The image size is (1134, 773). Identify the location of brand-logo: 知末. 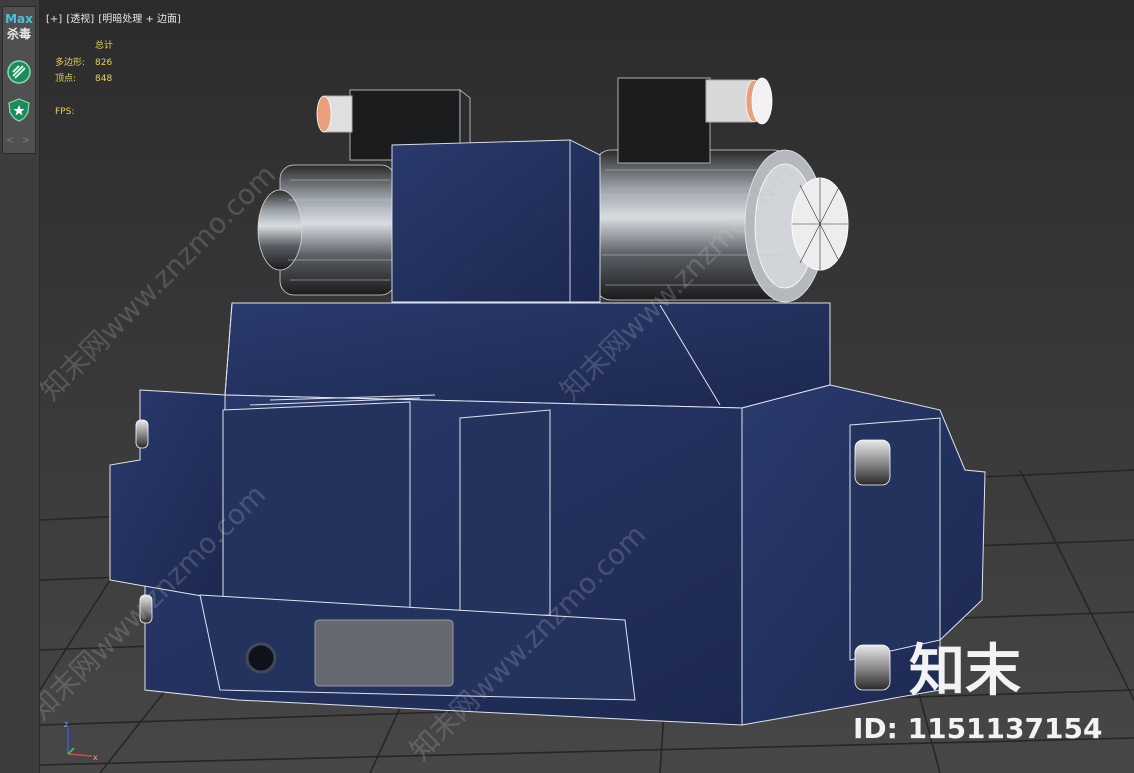
(965, 671).